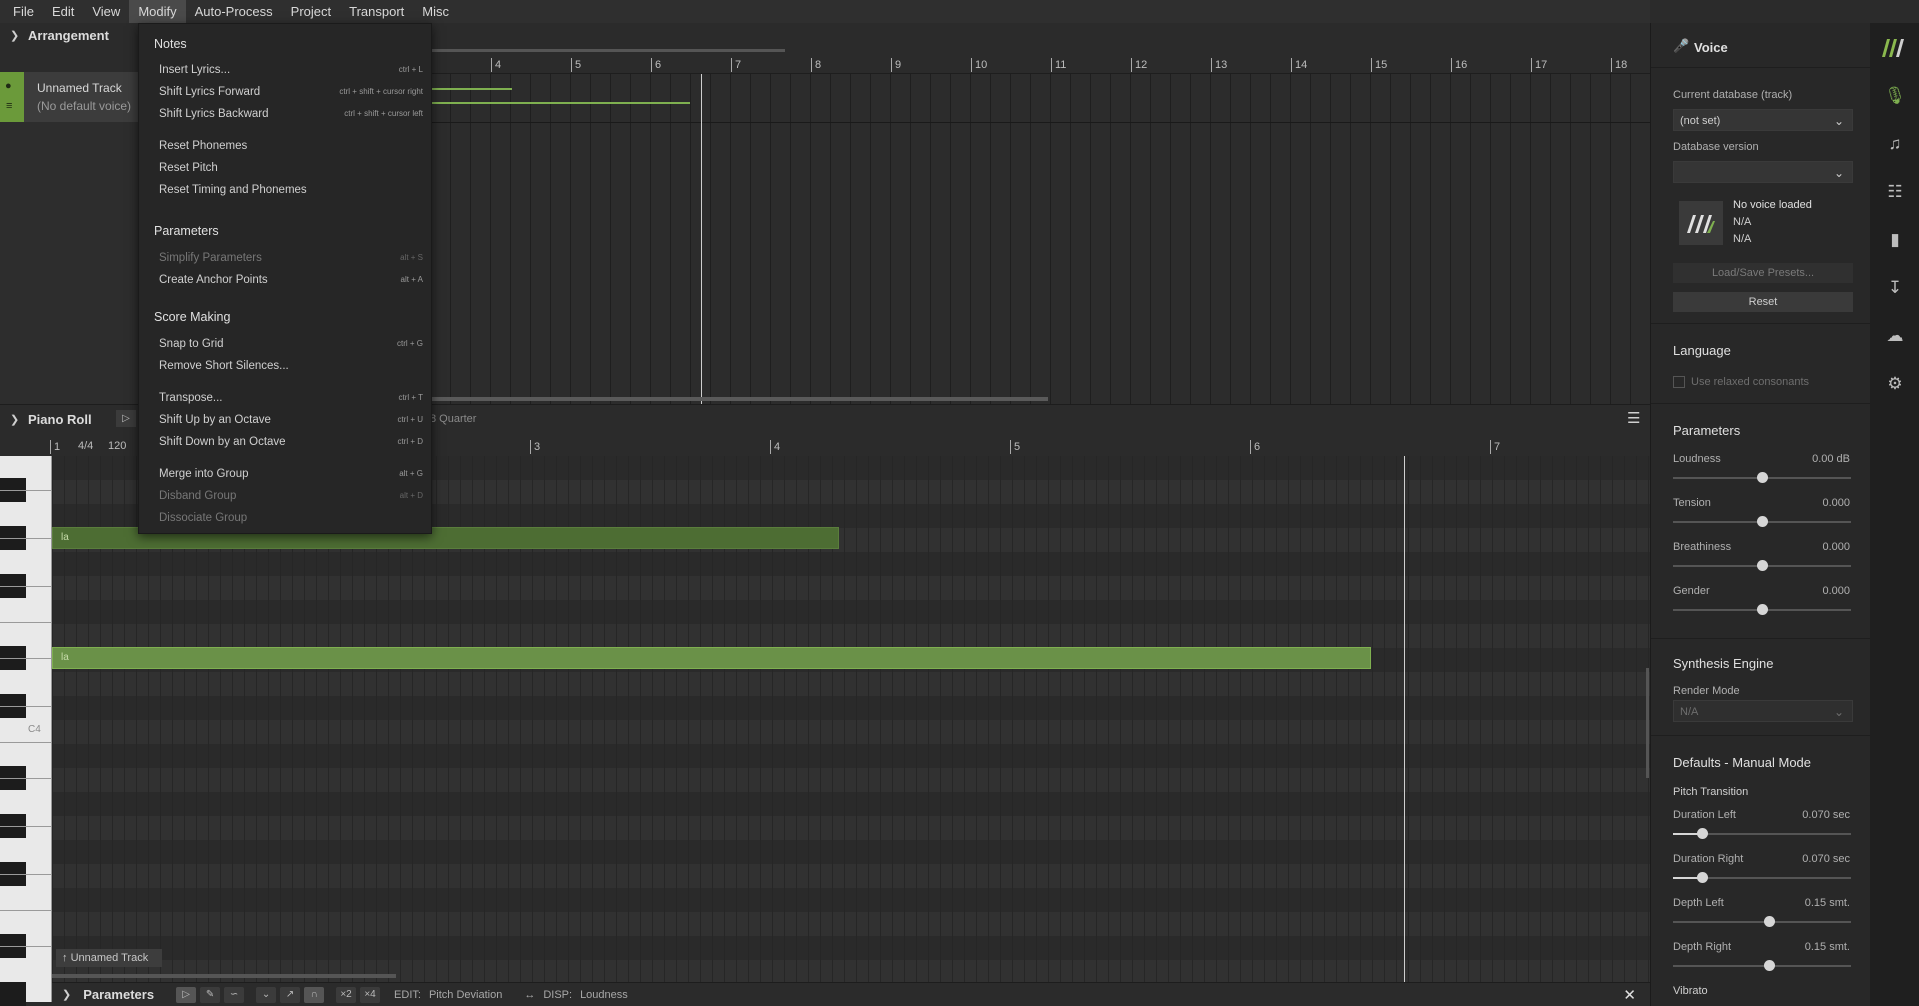 The width and height of the screenshot is (1919, 1006). I want to click on shortcut: ctrl + U, so click(410, 419).